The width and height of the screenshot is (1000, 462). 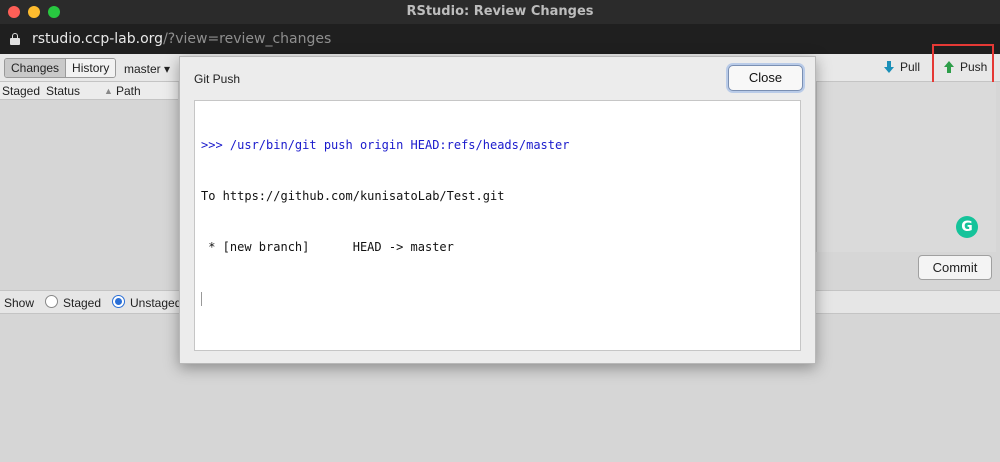 I want to click on file-list, so click(x=89, y=192).